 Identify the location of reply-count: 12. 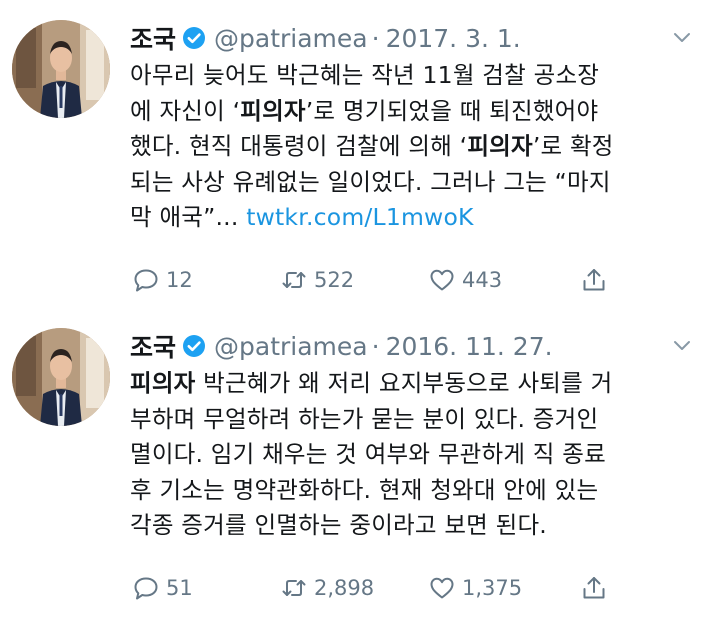
(179, 280).